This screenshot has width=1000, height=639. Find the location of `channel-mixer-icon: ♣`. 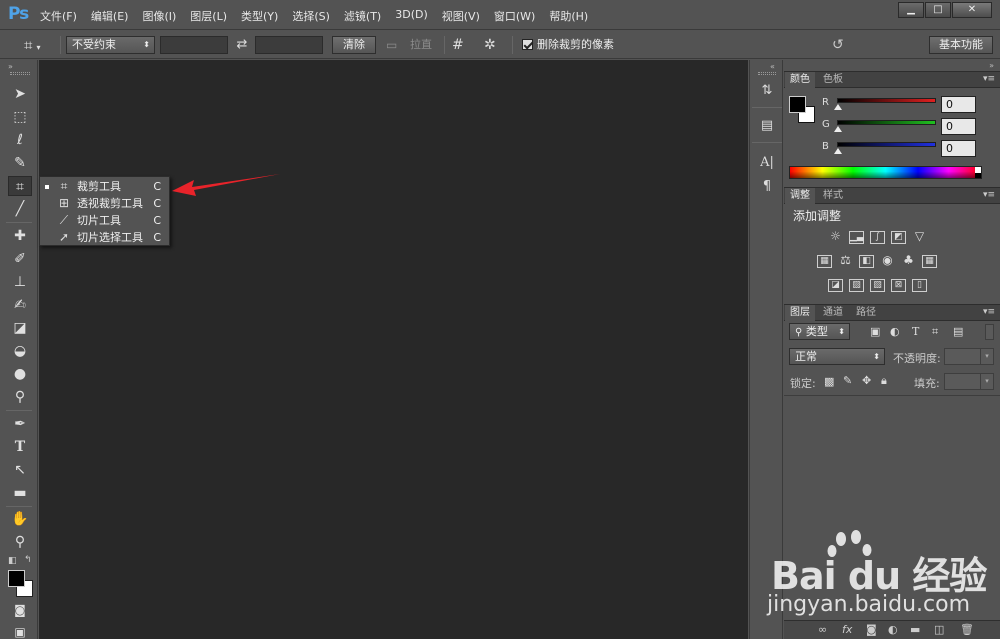

channel-mixer-icon: ♣ is located at coordinates (908, 261).